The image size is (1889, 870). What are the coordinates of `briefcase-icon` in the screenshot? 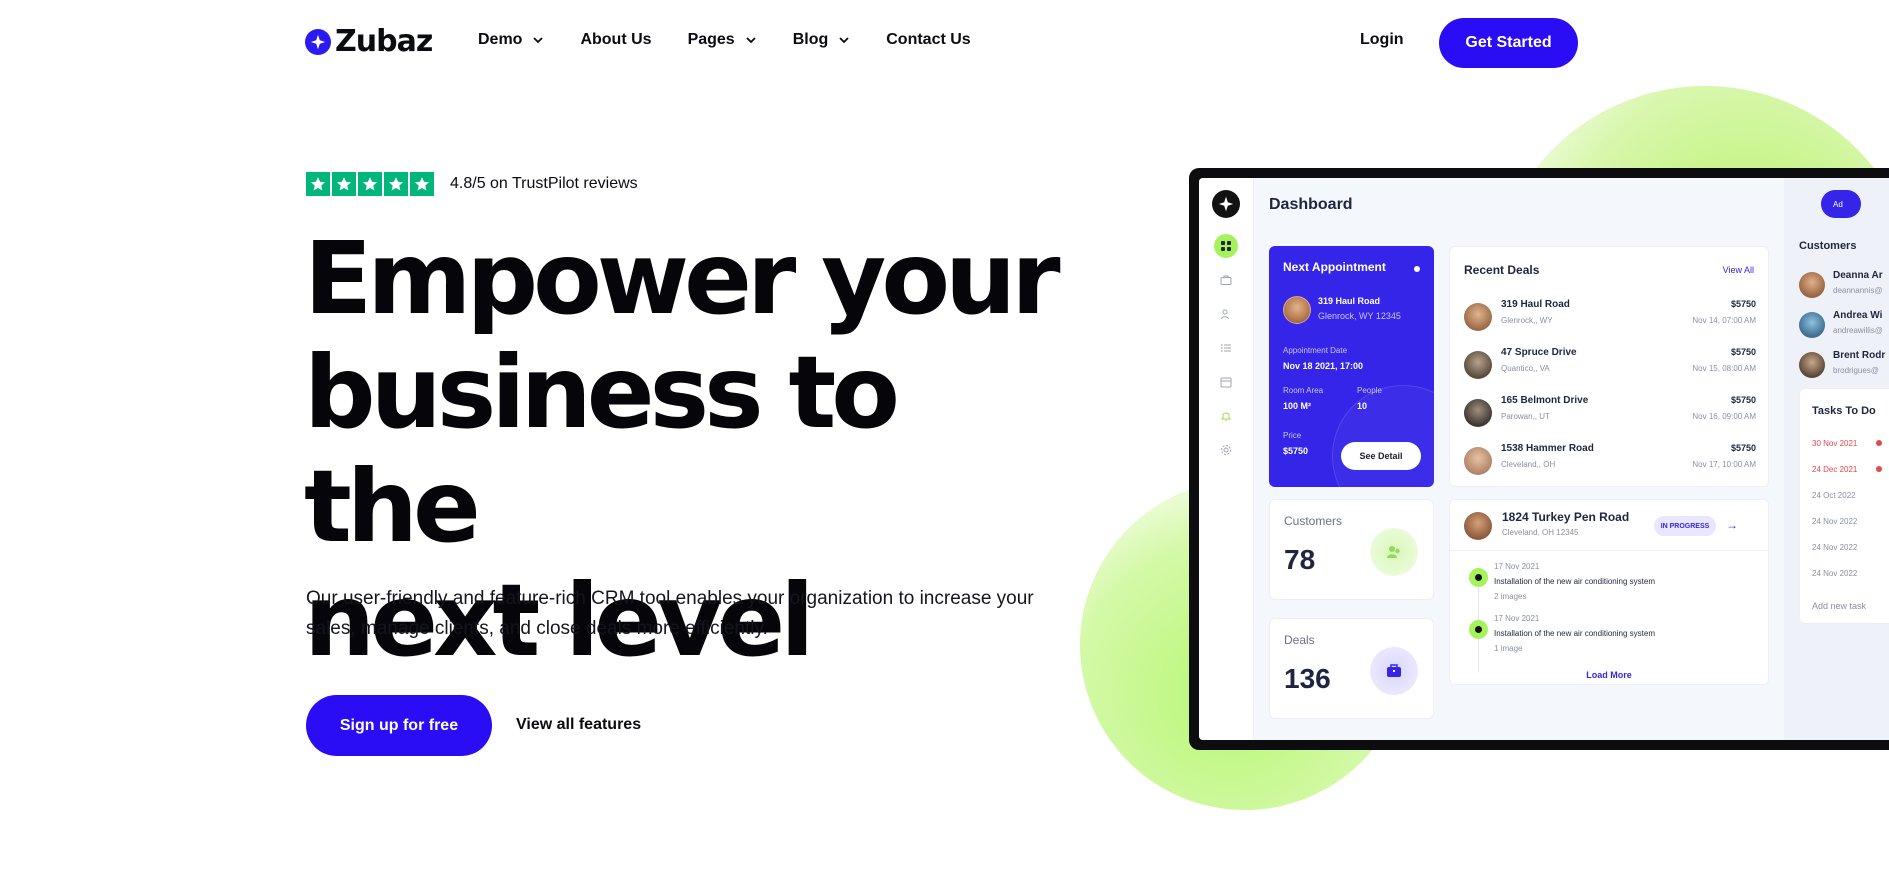 It's located at (1226, 280).